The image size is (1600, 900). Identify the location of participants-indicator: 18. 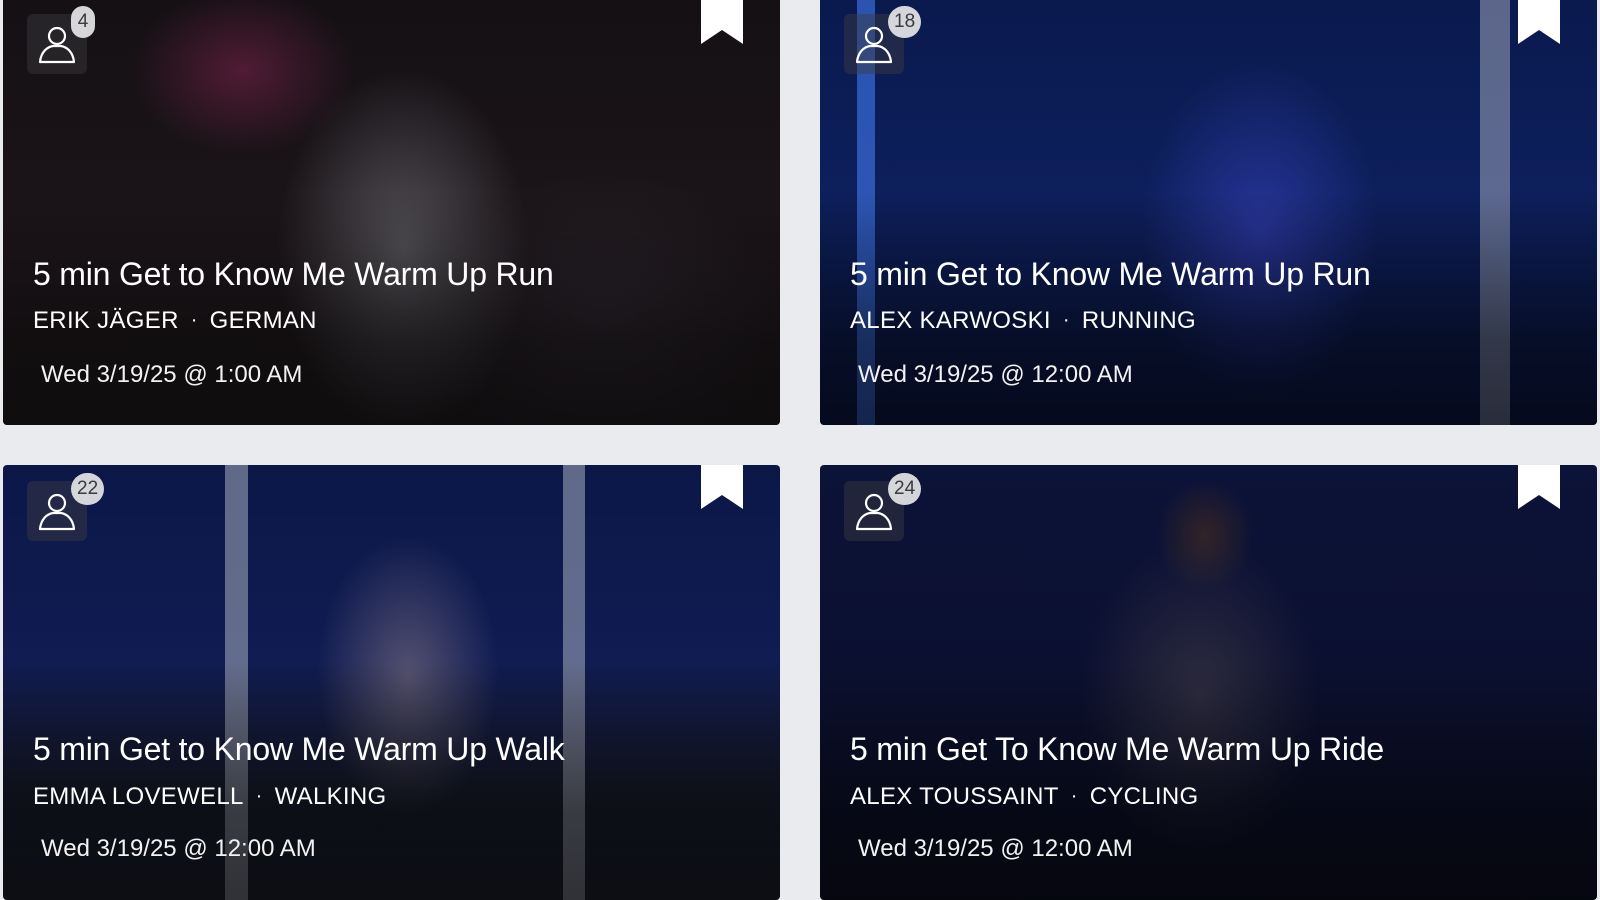
(883, 40).